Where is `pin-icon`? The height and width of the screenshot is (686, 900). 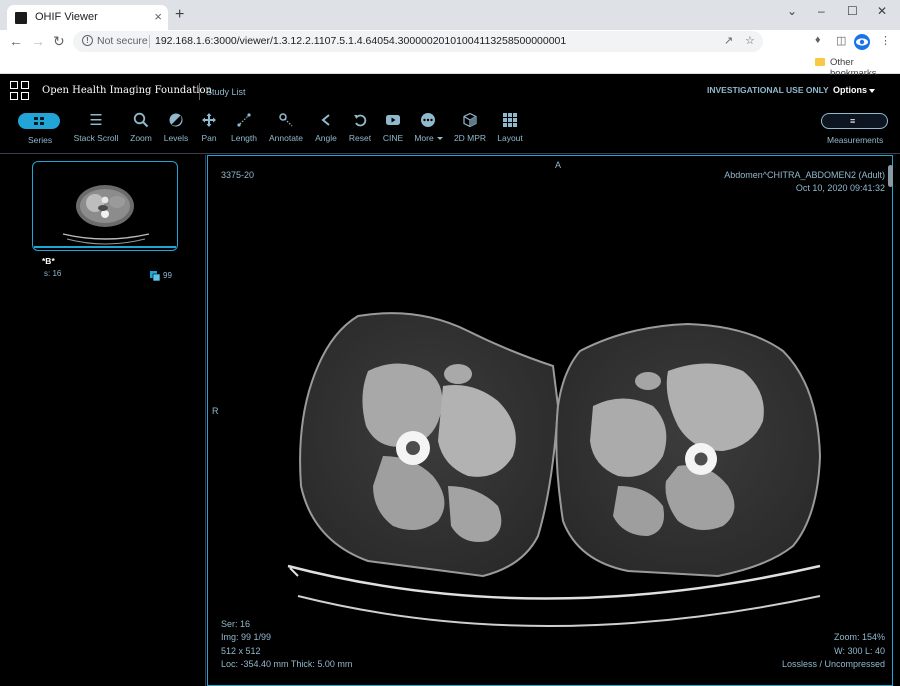 pin-icon is located at coordinates (286, 121).